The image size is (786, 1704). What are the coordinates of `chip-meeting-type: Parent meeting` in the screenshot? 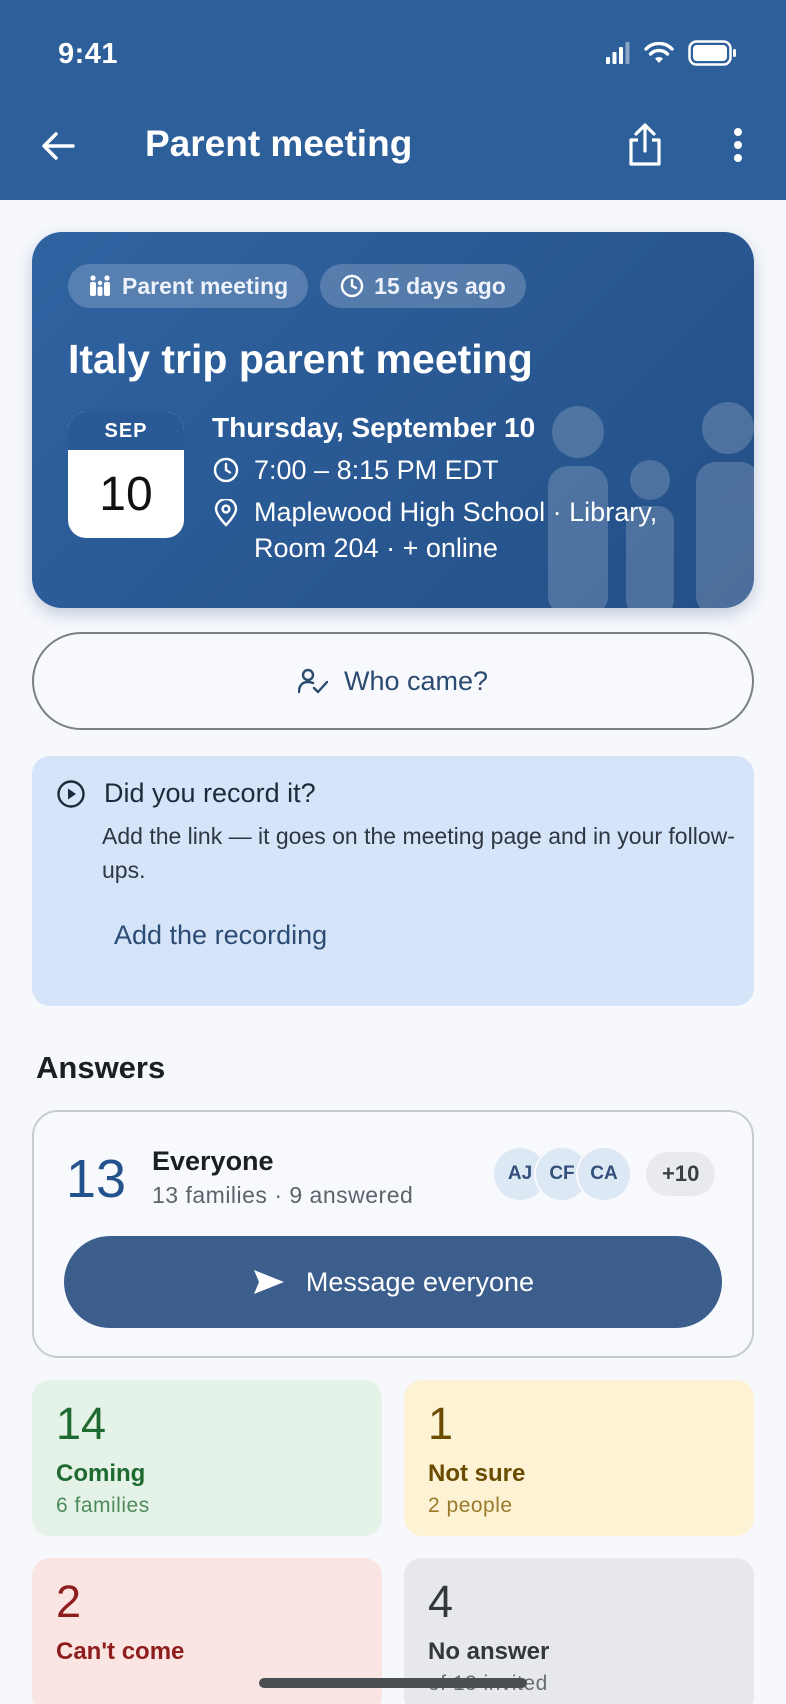 It's located at (188, 286).